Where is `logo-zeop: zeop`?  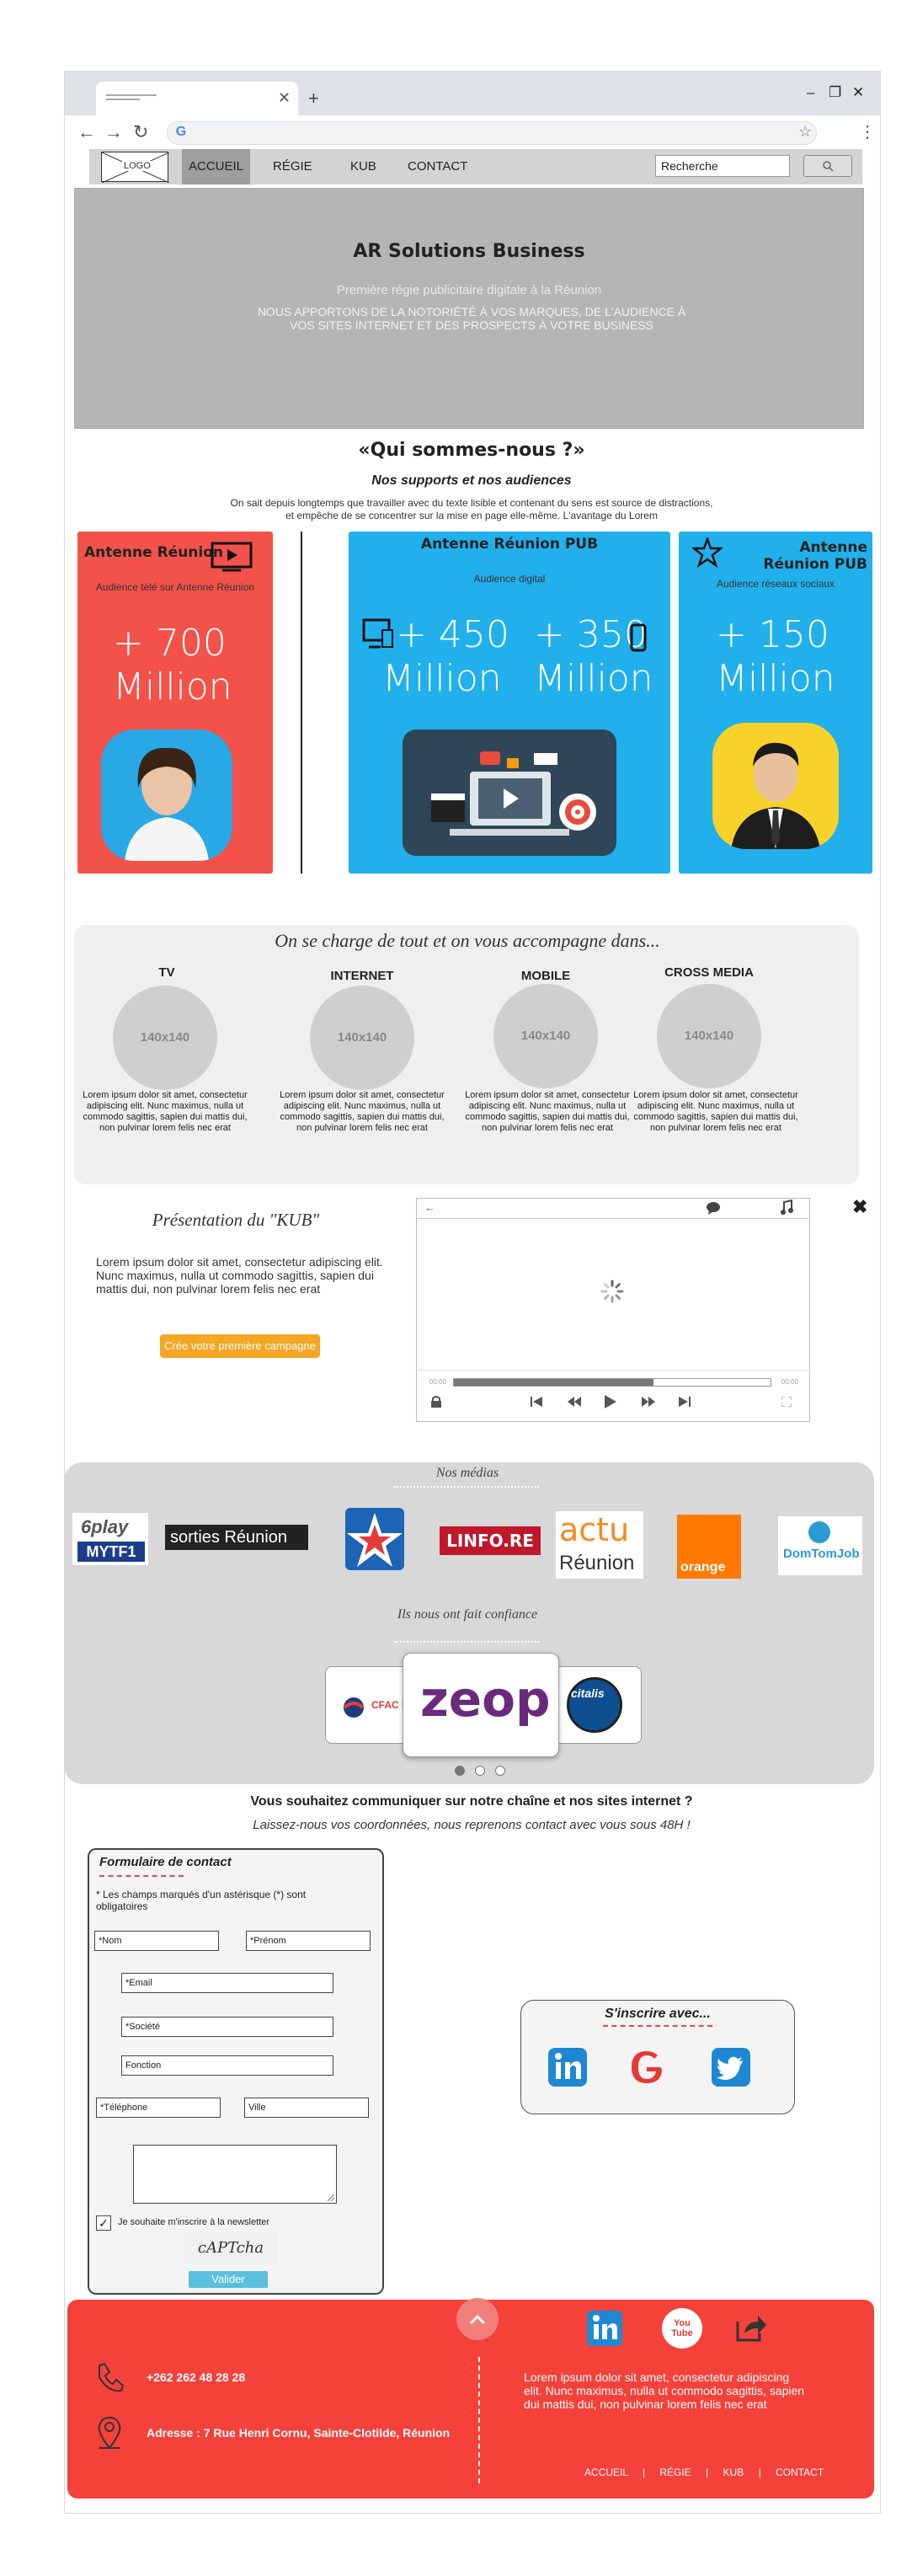
logo-zeop: zeop is located at coordinates (481, 1705).